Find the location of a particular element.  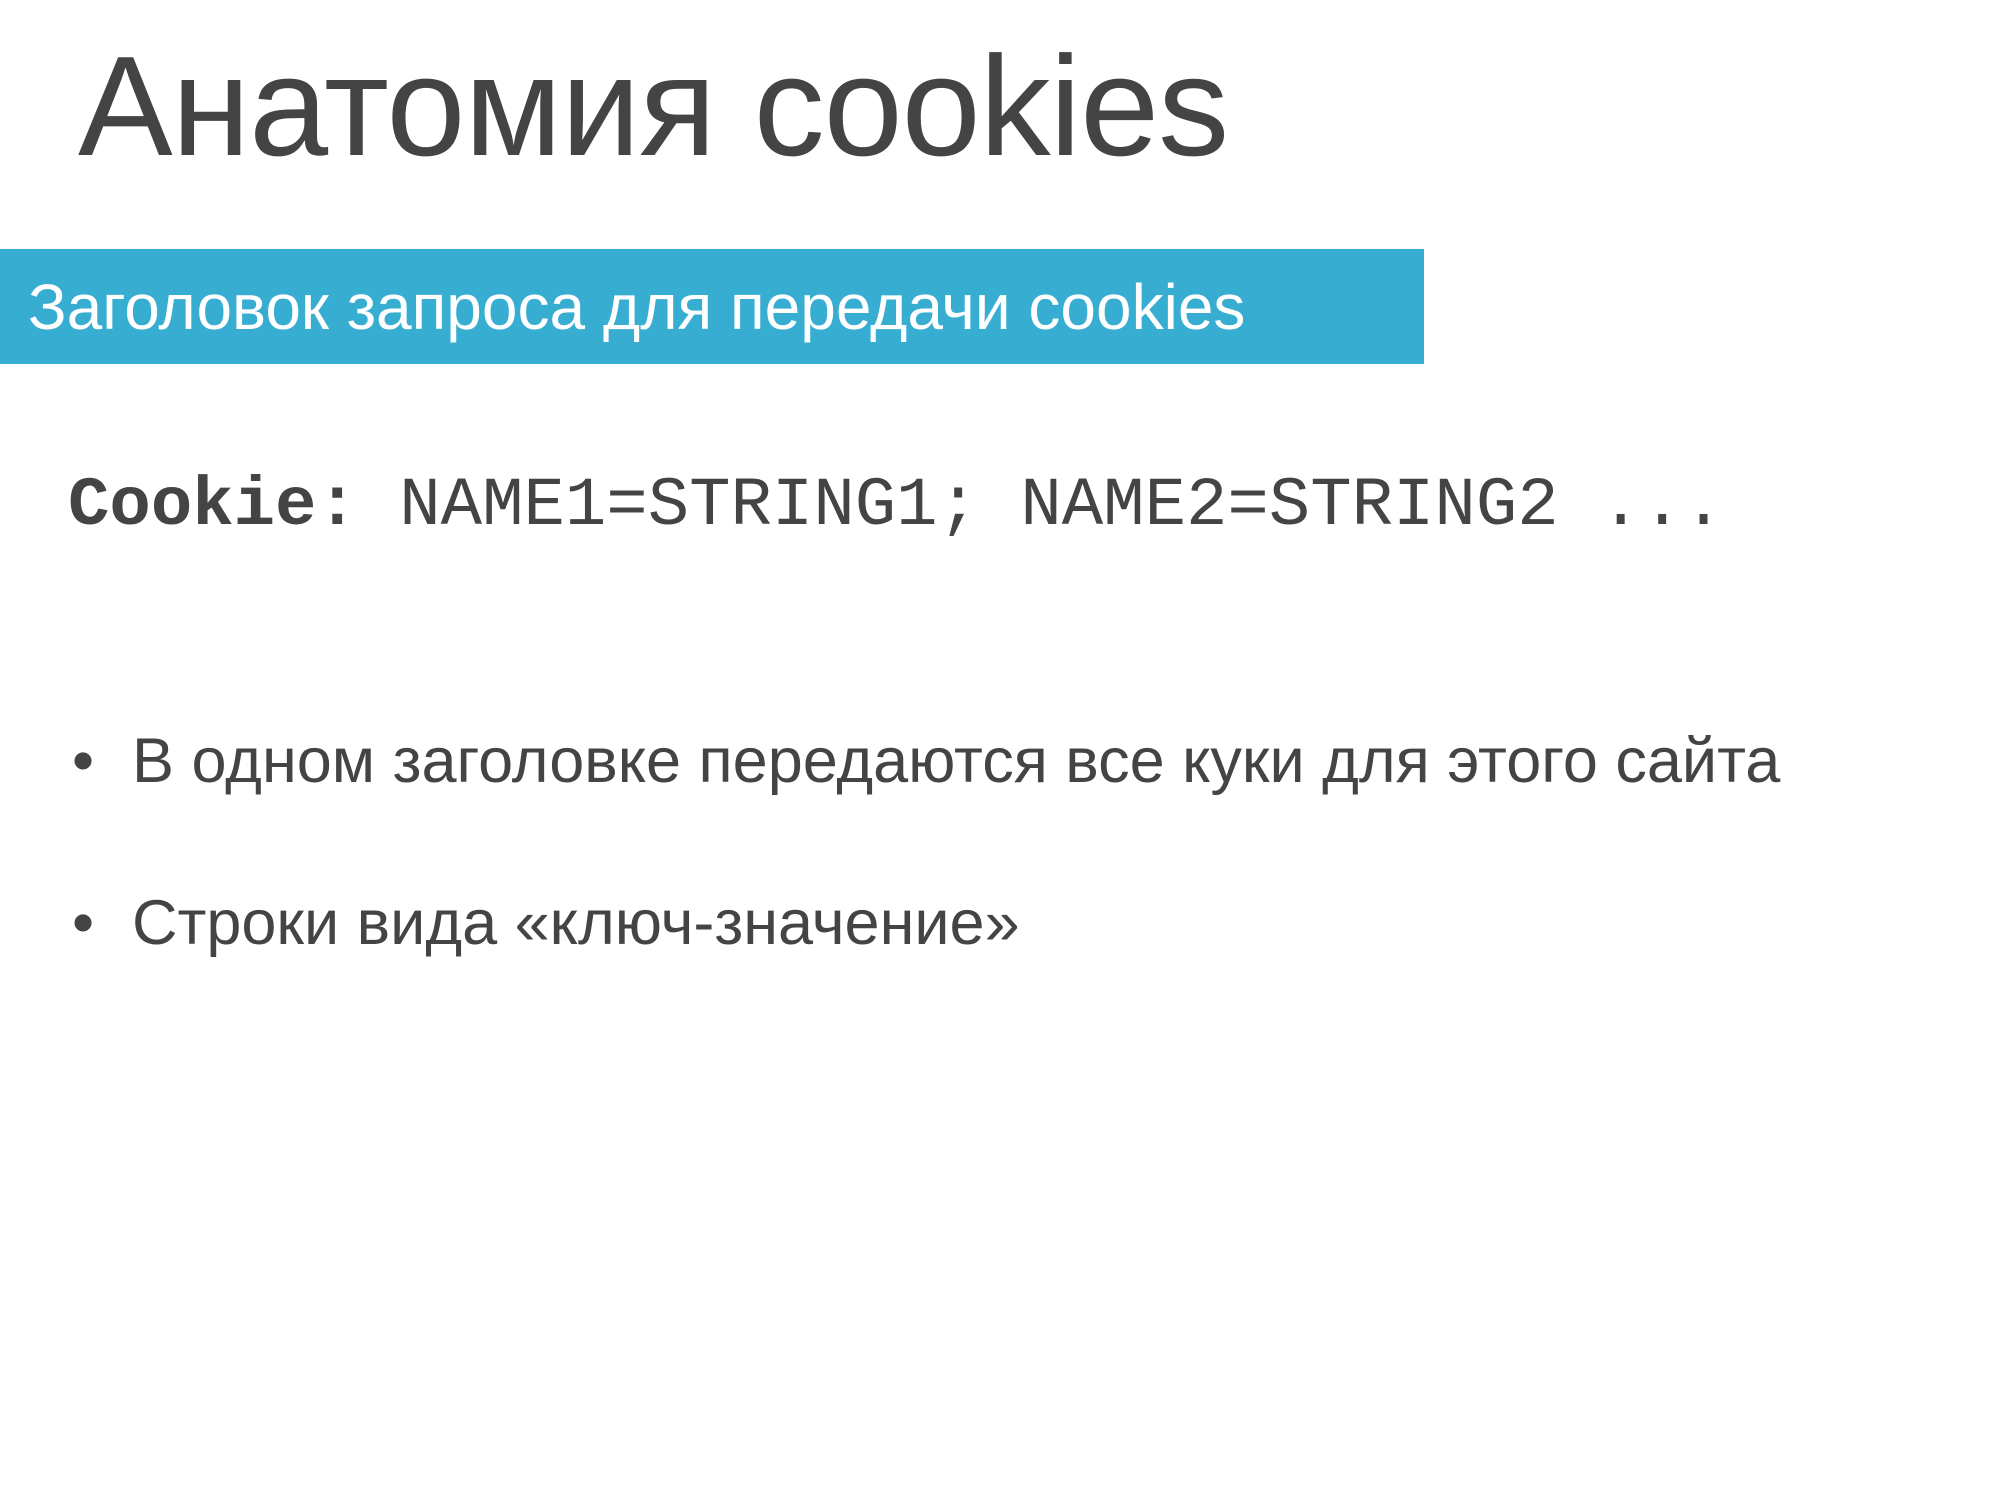

code-header-name: Cookie: is located at coordinates (213, 506).